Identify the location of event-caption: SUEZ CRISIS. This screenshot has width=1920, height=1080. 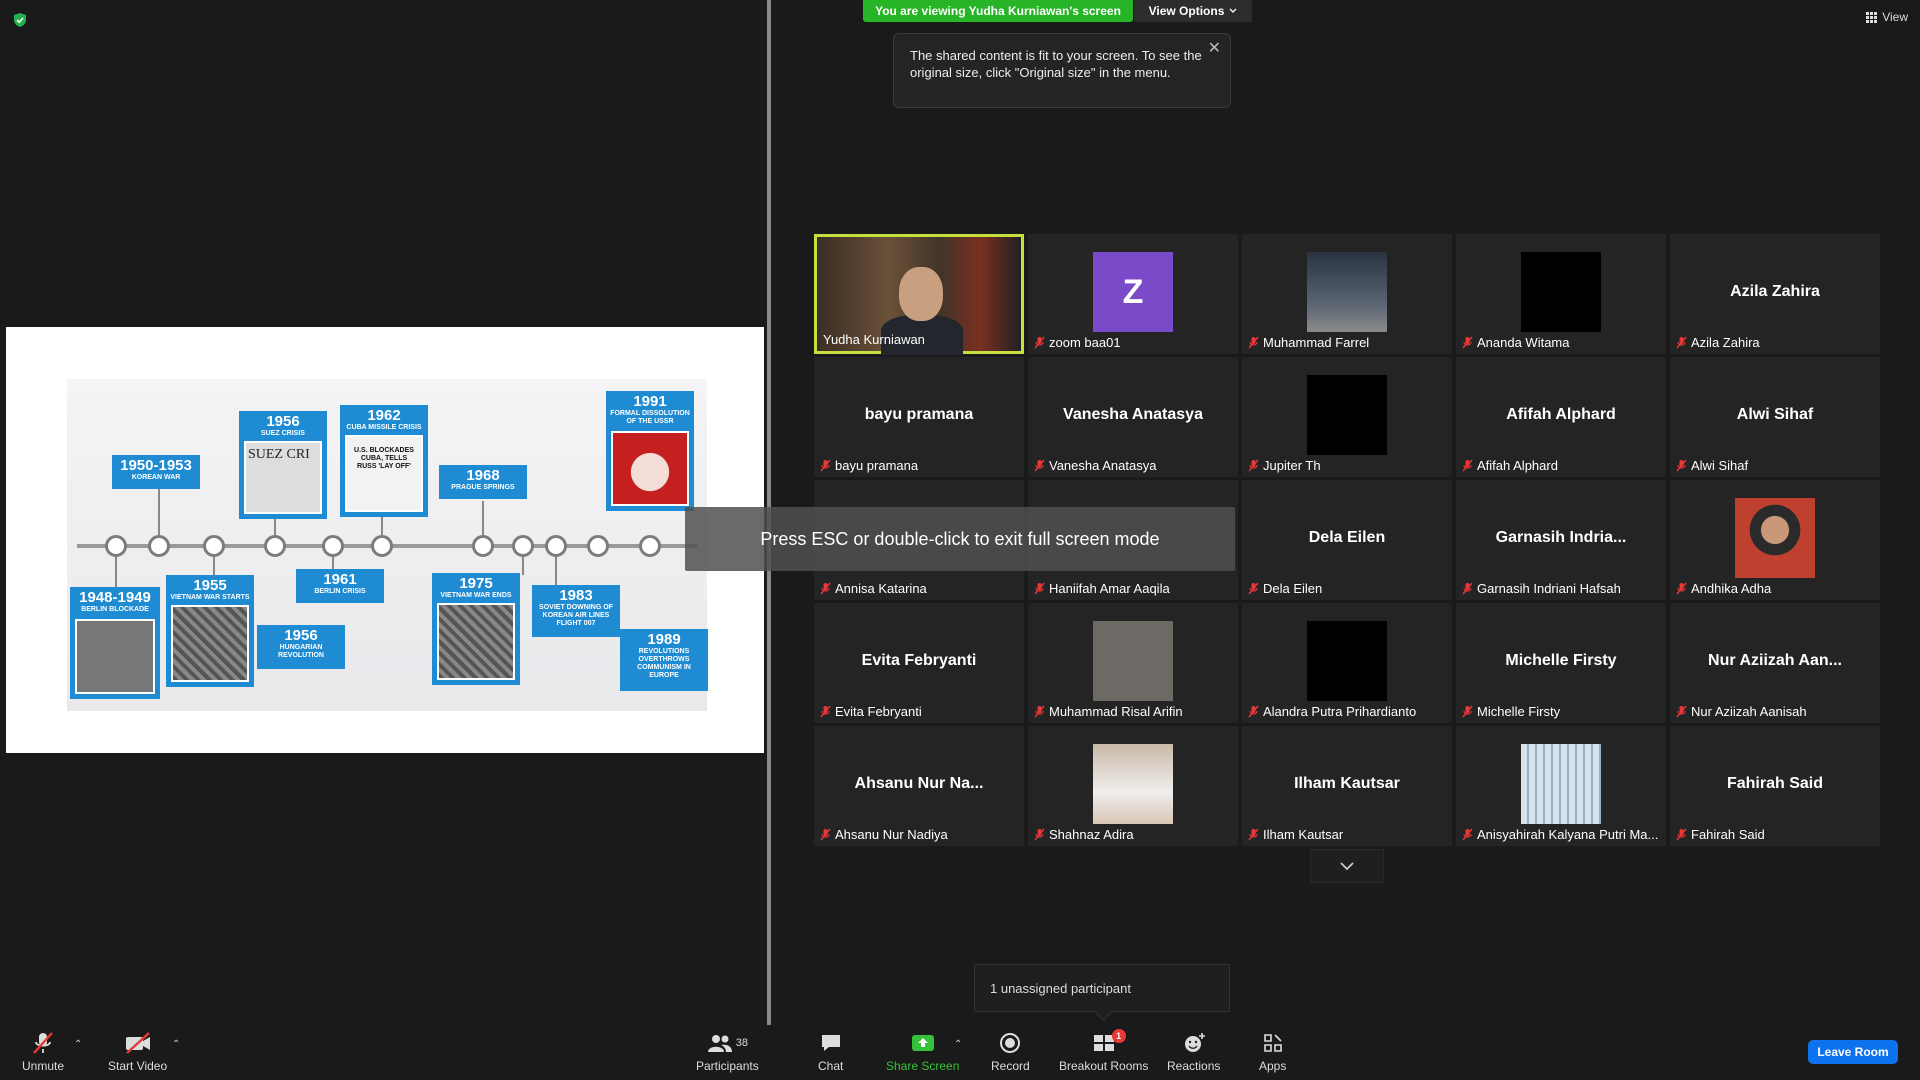
(283, 433).